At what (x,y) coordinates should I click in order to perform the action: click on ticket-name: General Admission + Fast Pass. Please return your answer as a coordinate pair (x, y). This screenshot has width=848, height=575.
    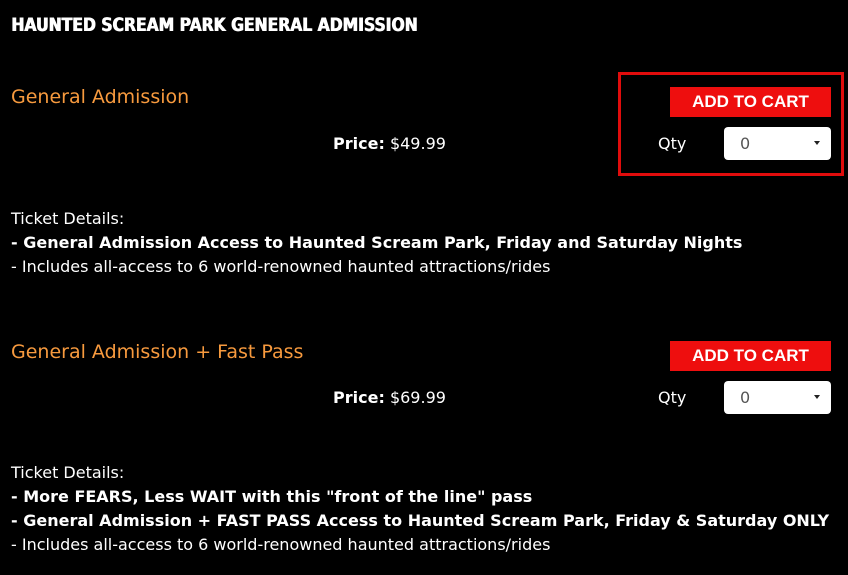
    Looking at the image, I should click on (157, 352).